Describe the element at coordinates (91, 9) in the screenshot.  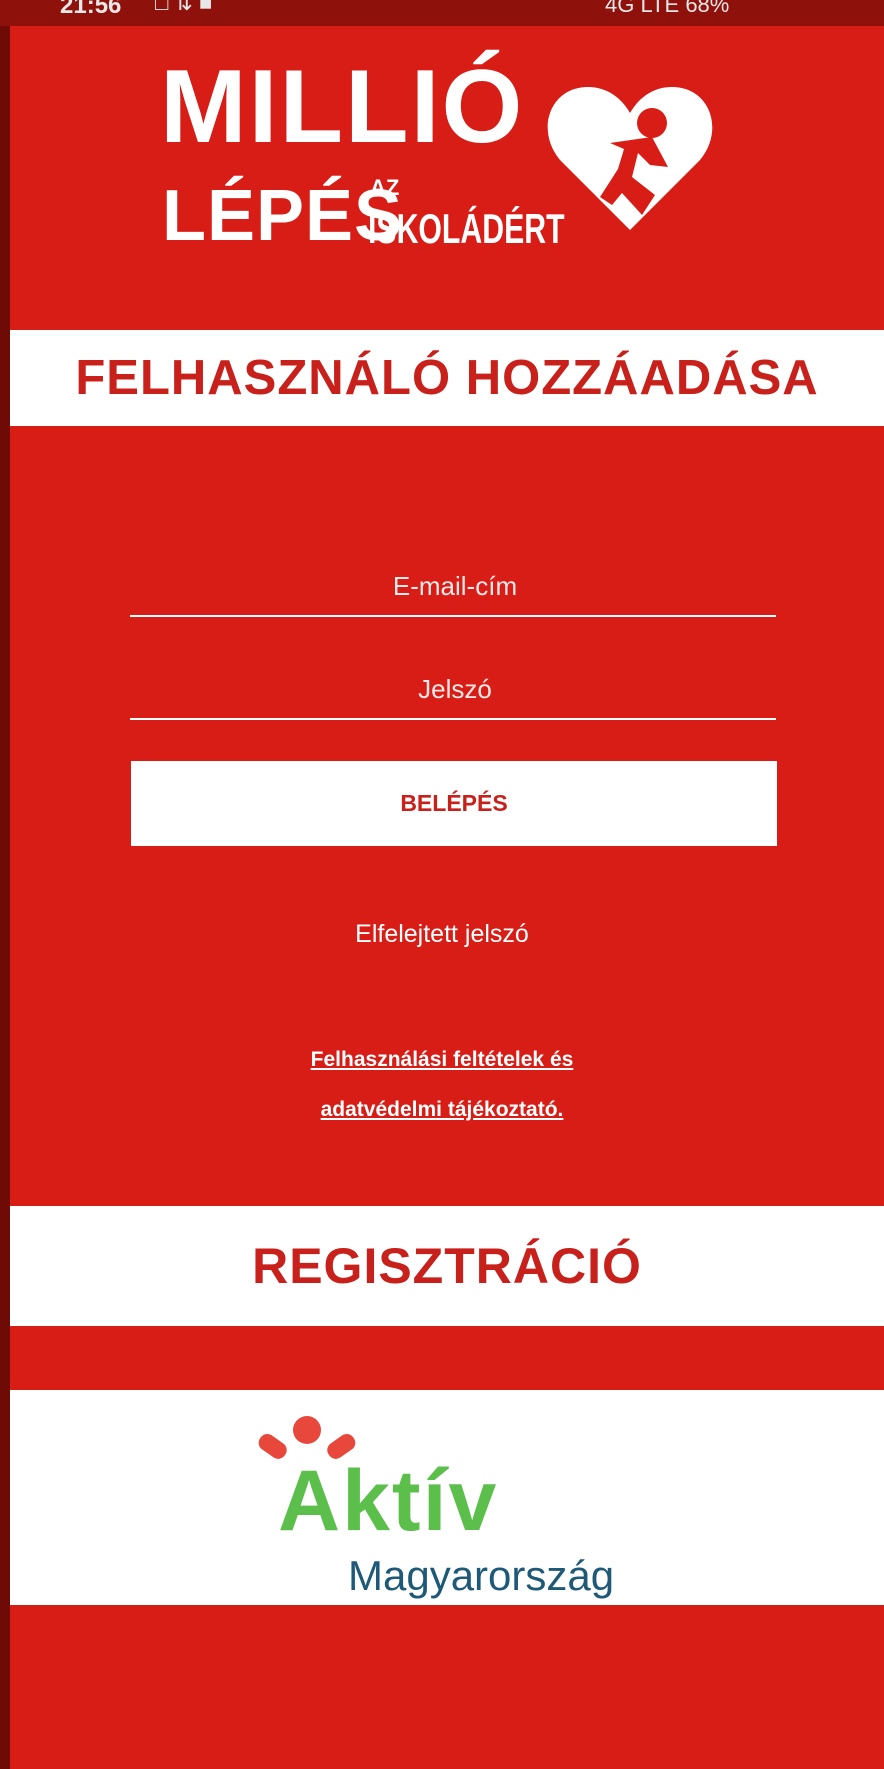
I see `status-time: 21:56` at that location.